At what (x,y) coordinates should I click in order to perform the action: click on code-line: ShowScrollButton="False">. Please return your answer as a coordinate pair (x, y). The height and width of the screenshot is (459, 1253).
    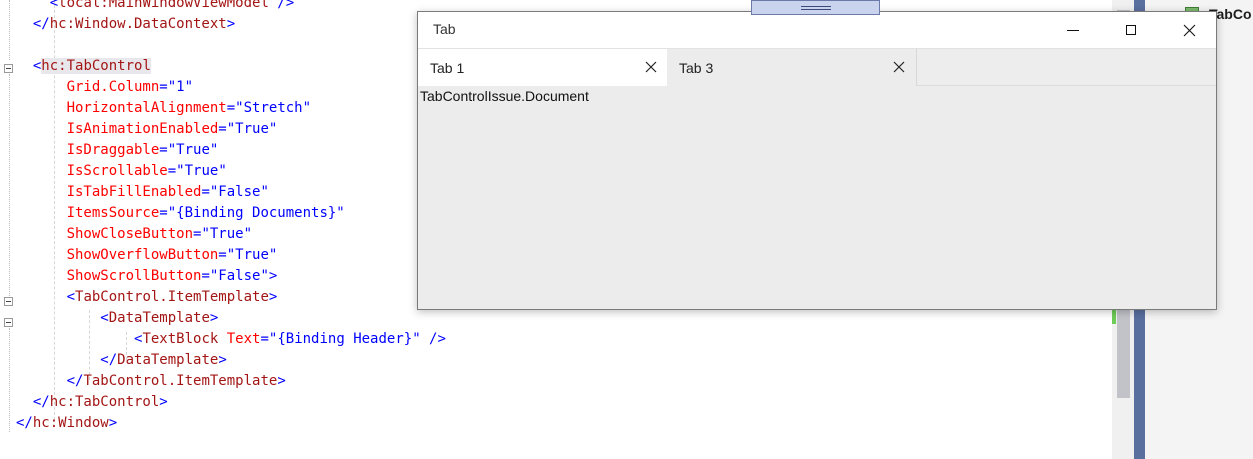
    Looking at the image, I should click on (147, 276).